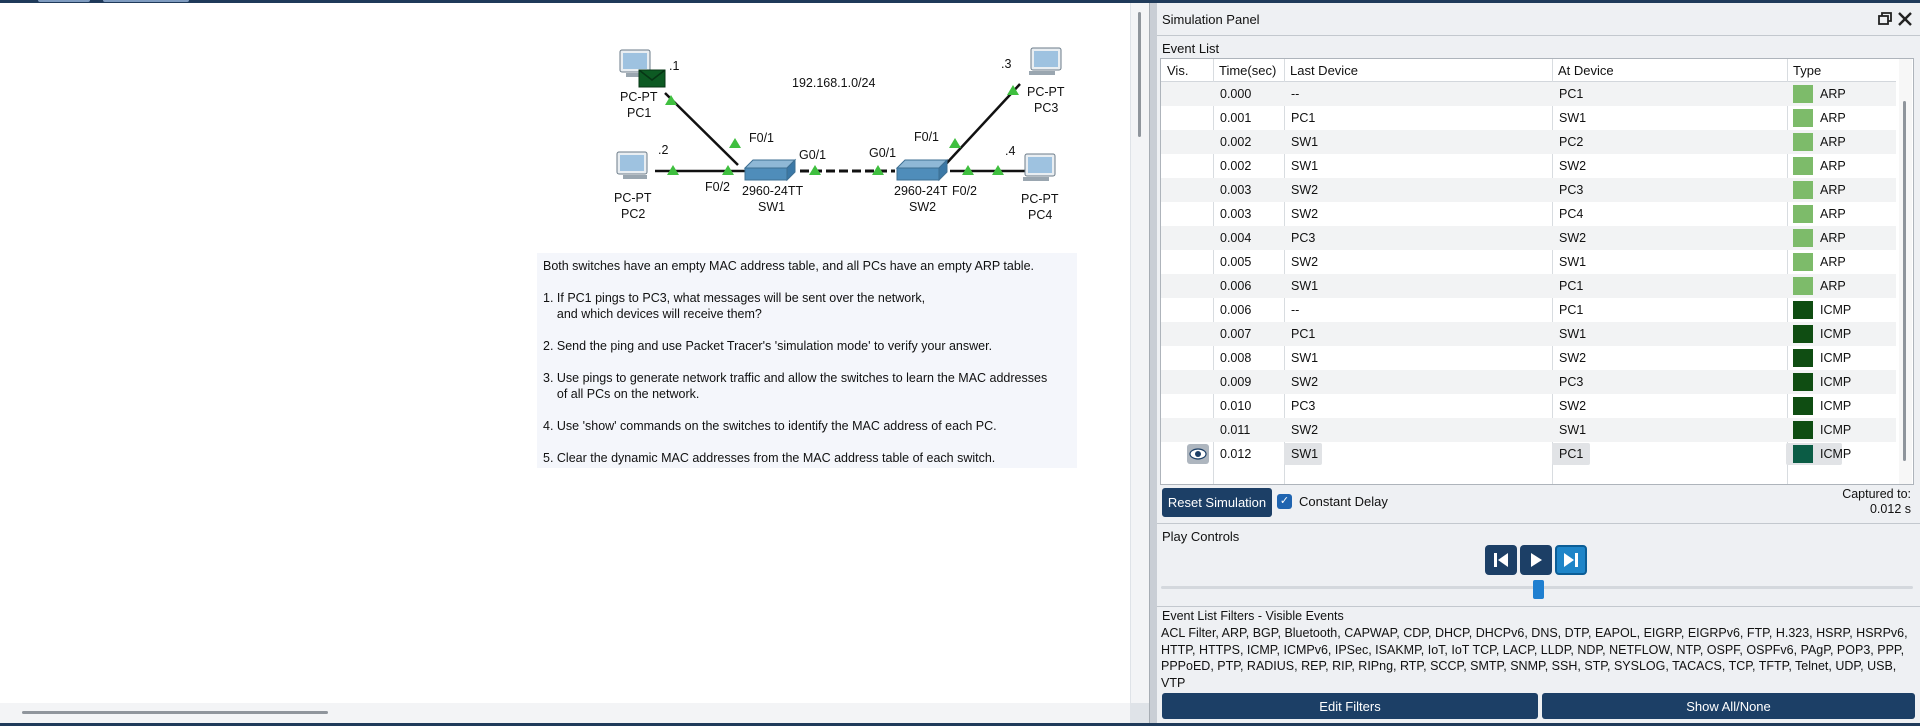  Describe the element at coordinates (1538, 589) in the screenshot. I see `play-speed-slider-thumb` at that location.